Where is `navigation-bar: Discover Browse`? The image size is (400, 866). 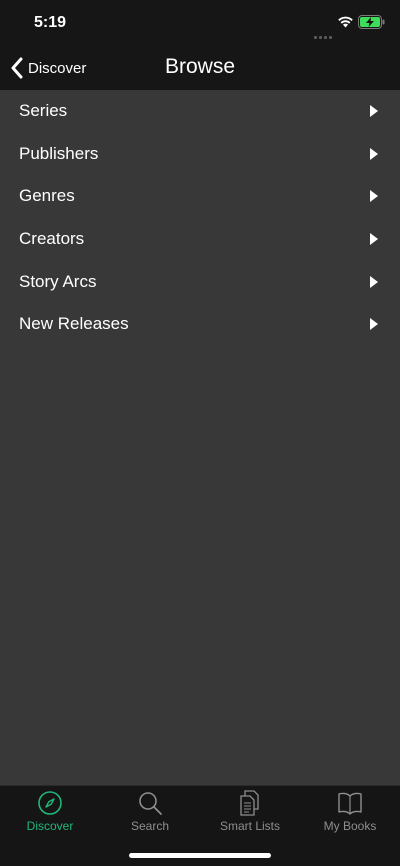 navigation-bar: Discover Browse is located at coordinates (200, 68).